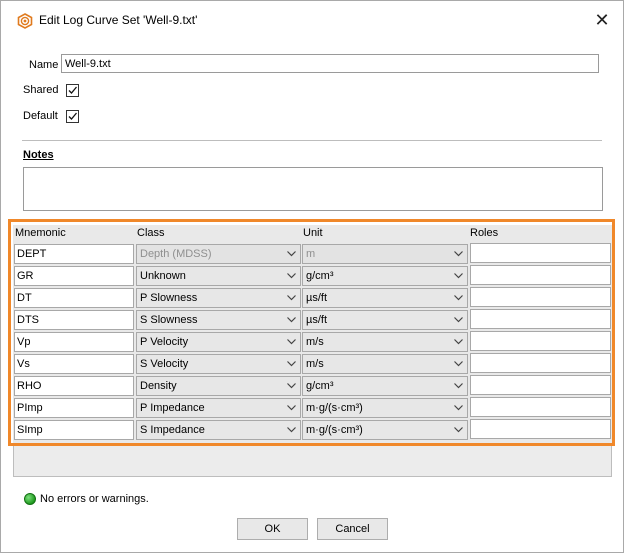  Describe the element at coordinates (313, 189) in the screenshot. I see `notes-textarea` at that location.